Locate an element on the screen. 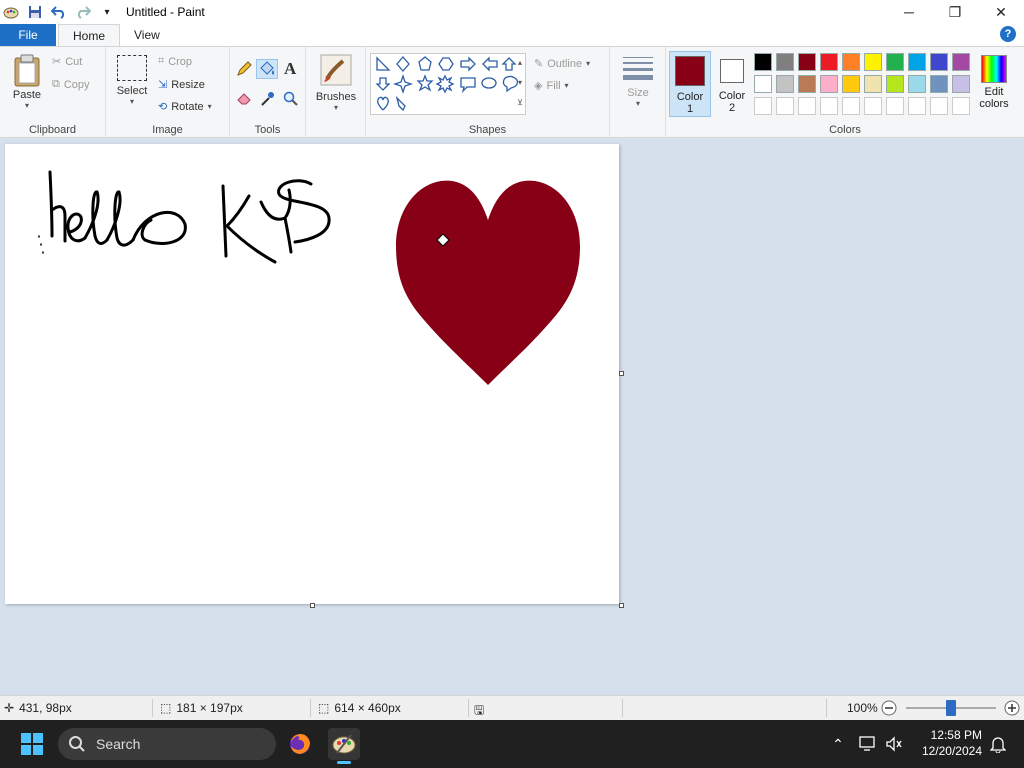 Image resolution: width=1024 pixels, height=768 pixels. zoom-in-button is located at coordinates (1012, 708).